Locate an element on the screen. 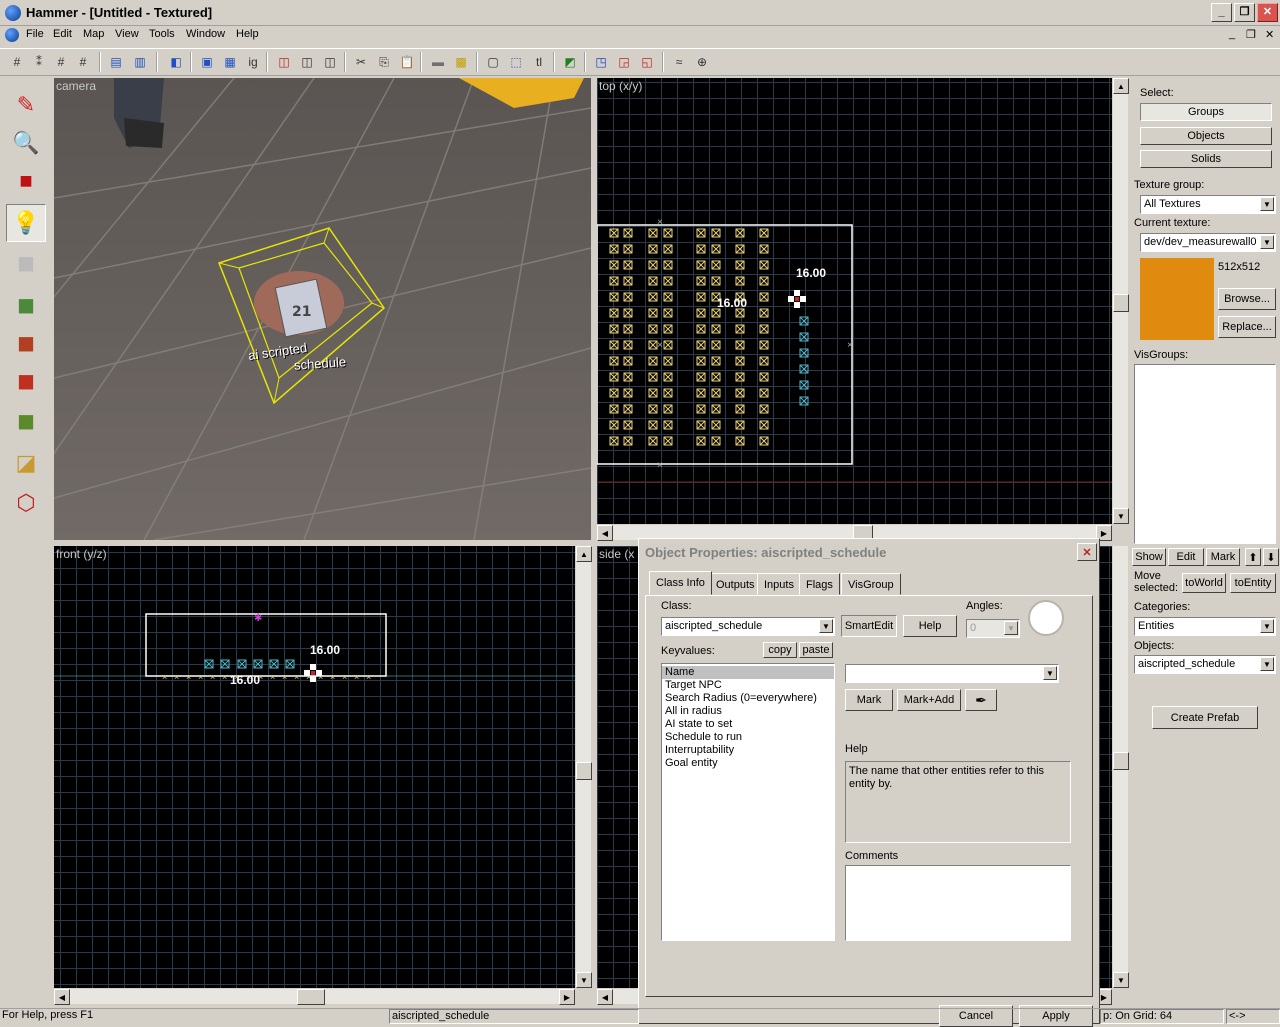 The image size is (1280, 1027). tab-class-info: Class Info is located at coordinates (680, 583).